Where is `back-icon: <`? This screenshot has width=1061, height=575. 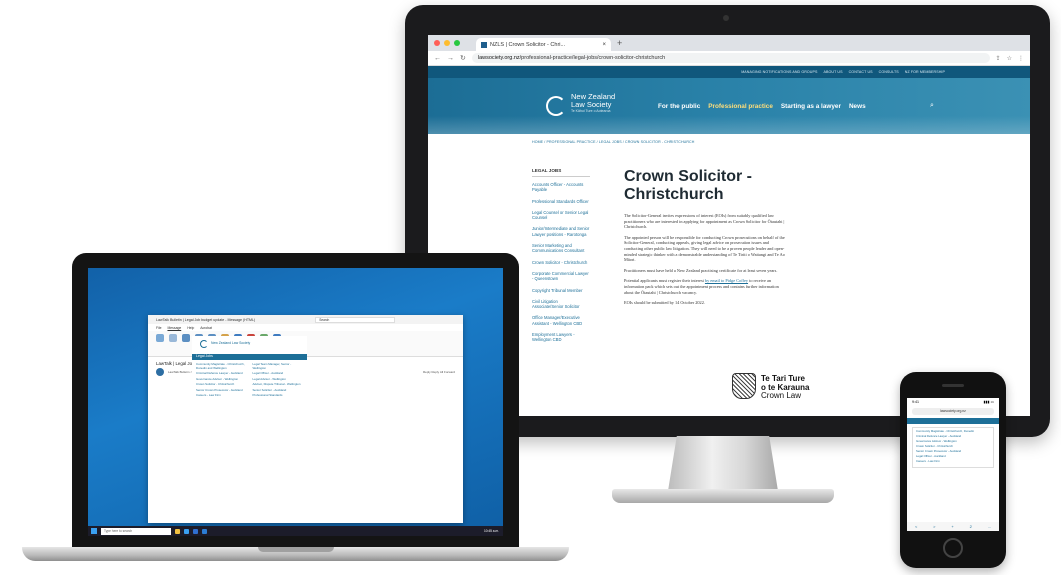 back-icon: < is located at coordinates (916, 526).